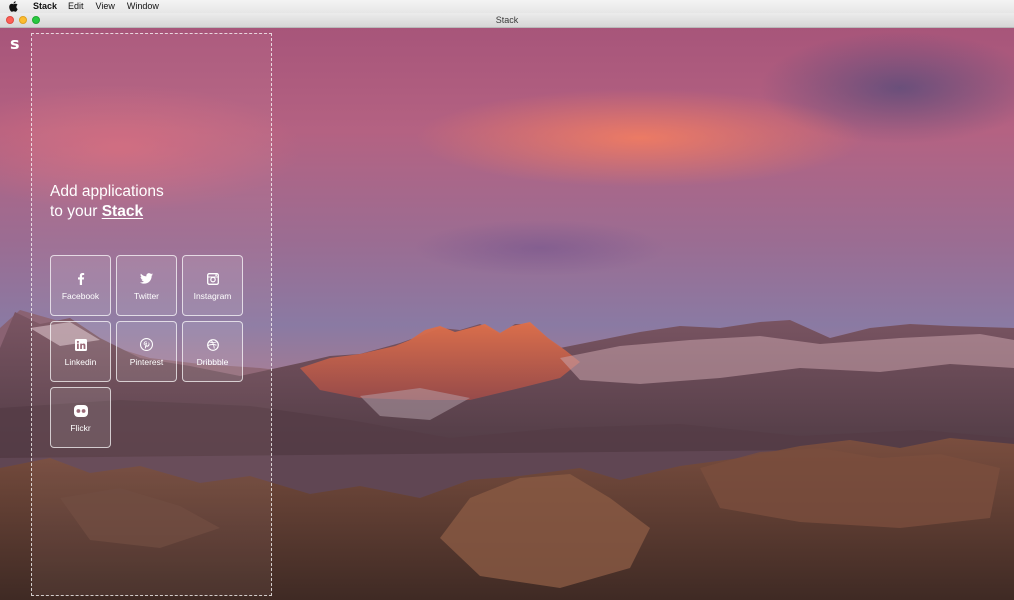  What do you see at coordinates (76, 211) in the screenshot?
I see `headline-prefix: to your` at bounding box center [76, 211].